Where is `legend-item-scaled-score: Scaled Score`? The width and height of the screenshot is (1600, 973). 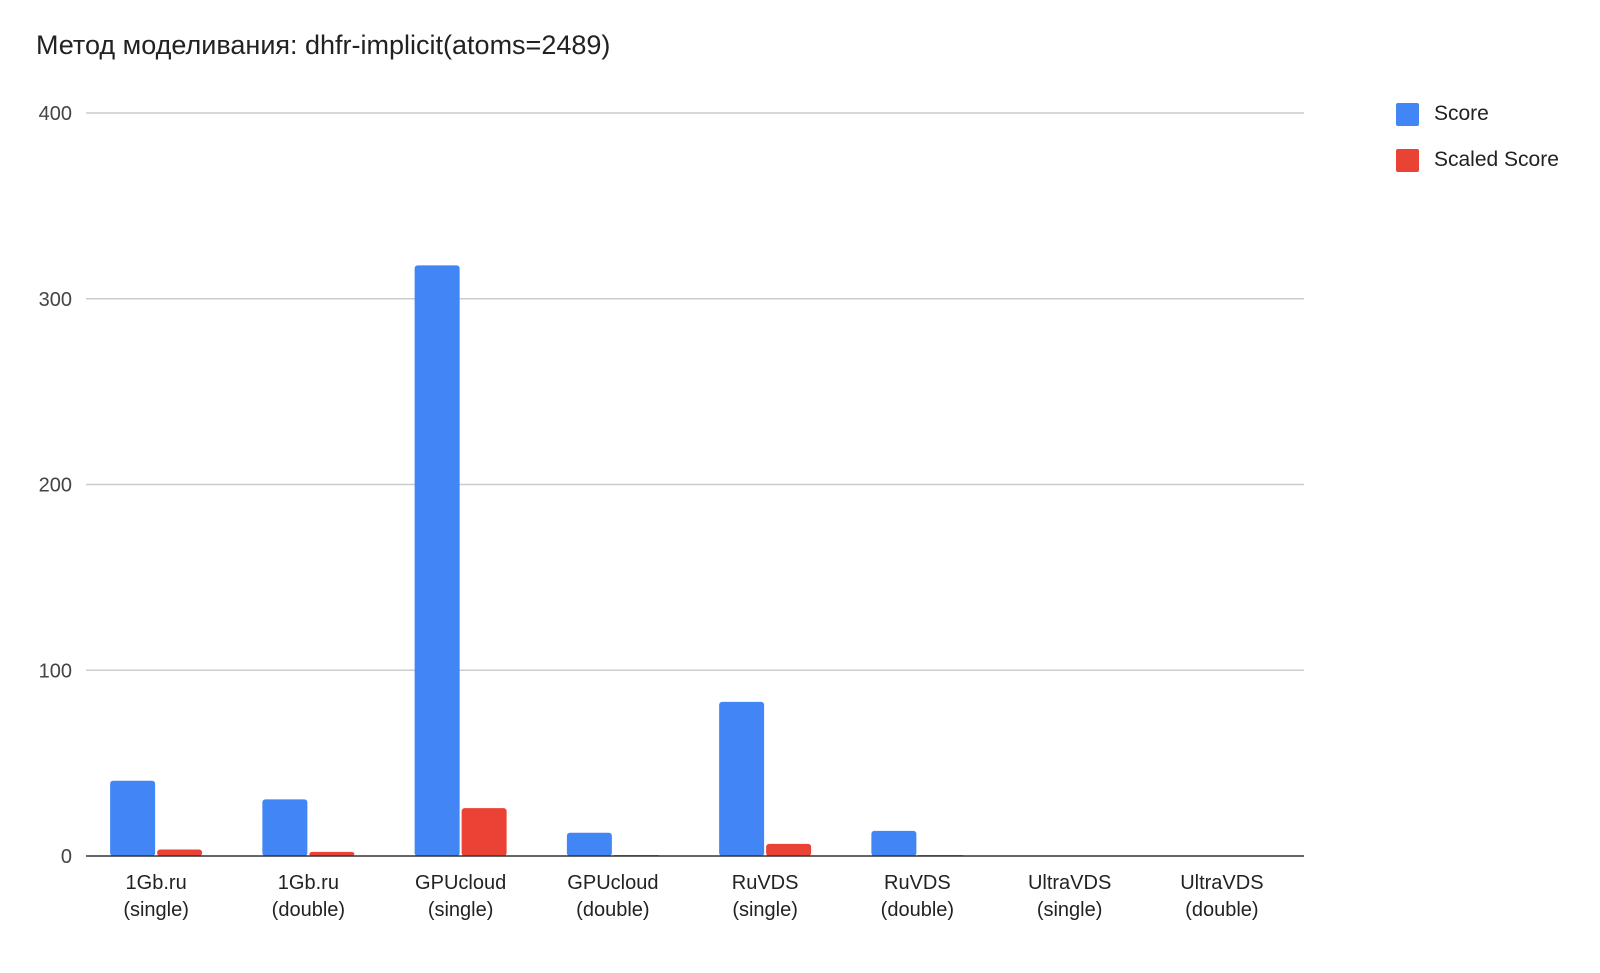 legend-item-scaled-score: Scaled Score is located at coordinates (1477, 160).